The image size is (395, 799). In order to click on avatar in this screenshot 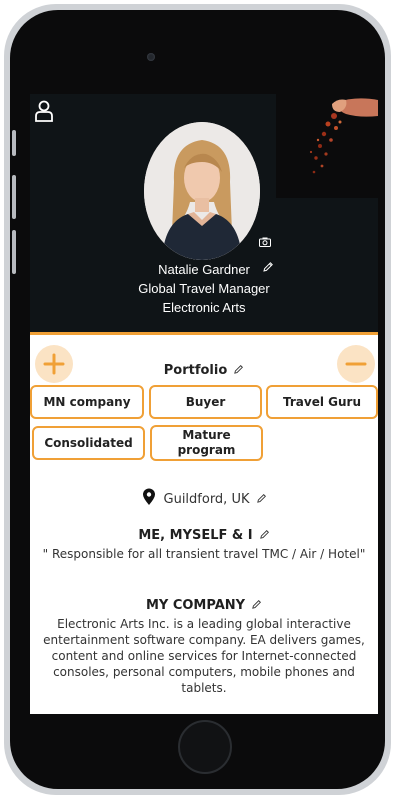, I will do `click(202, 191)`.